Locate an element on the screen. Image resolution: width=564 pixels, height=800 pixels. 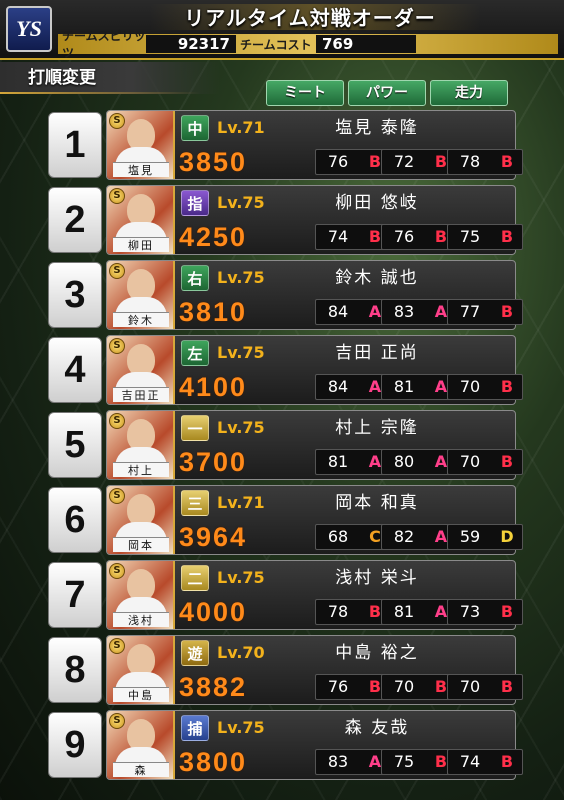
overall-rating: 4000 is located at coordinates (213, 612).